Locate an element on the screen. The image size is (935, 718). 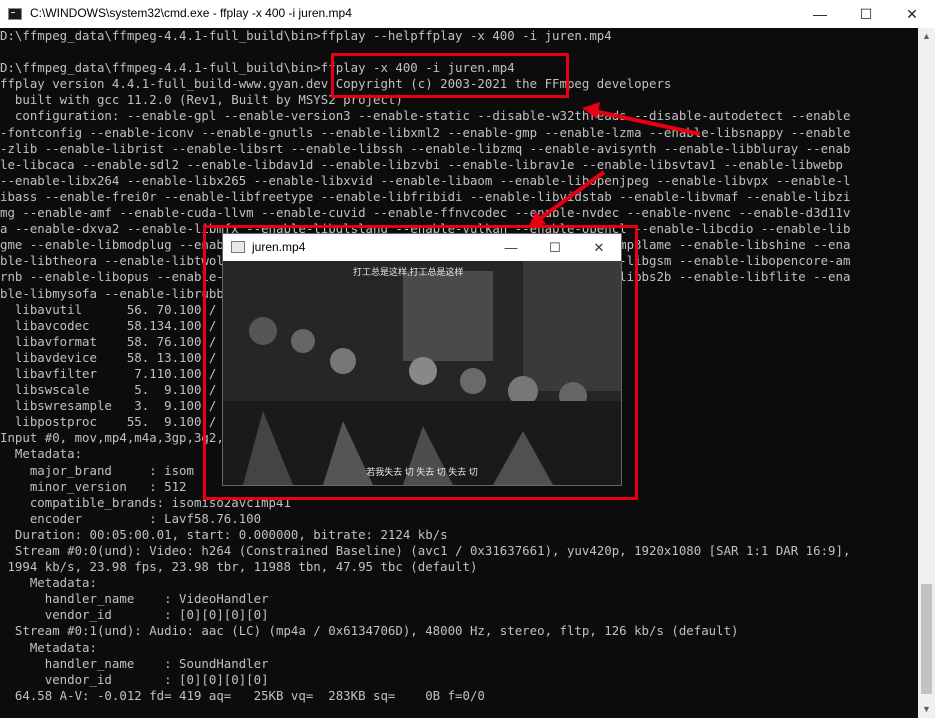
close-button: ✕ is located at coordinates (912, 14).